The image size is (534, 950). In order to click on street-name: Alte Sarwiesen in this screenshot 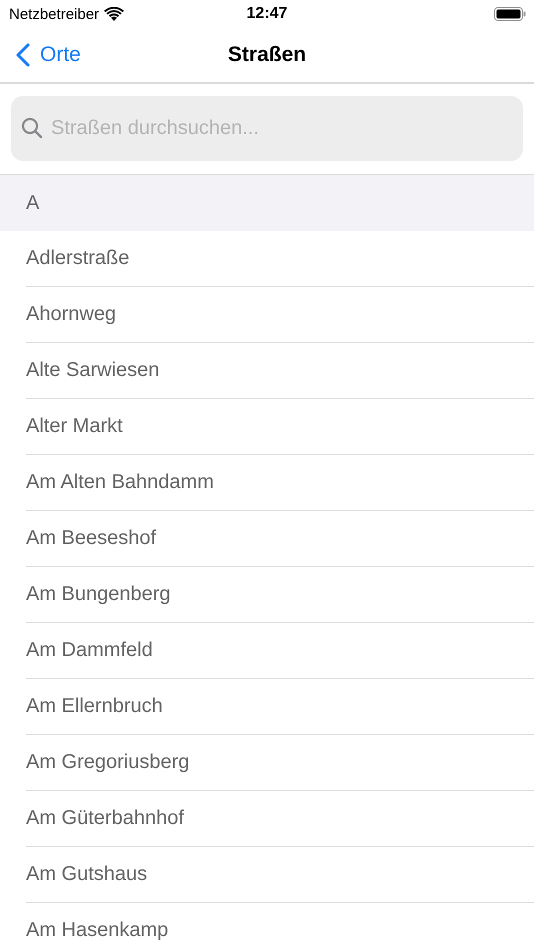, I will do `click(93, 370)`.